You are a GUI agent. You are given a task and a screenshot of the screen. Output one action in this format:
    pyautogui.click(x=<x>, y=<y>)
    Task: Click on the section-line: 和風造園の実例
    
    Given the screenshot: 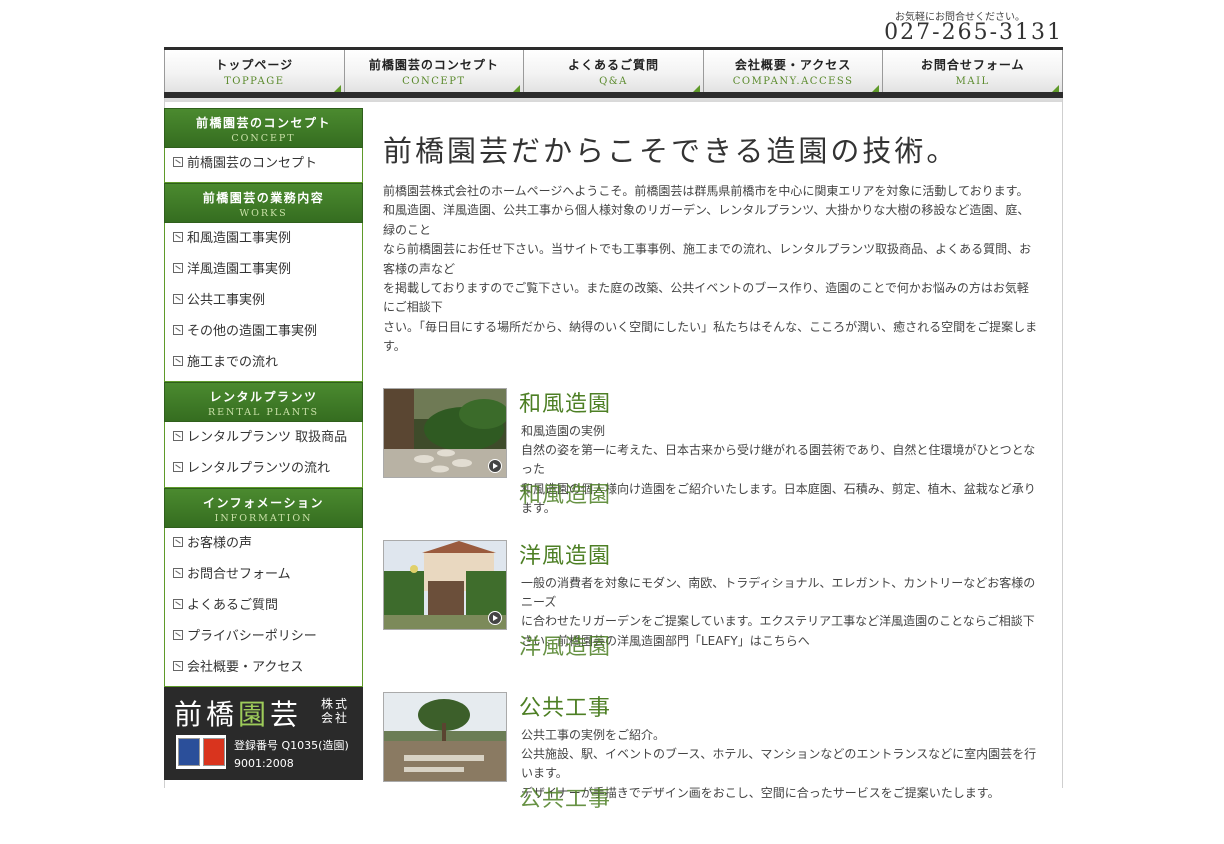 What is the action you would take?
    pyautogui.click(x=563, y=430)
    